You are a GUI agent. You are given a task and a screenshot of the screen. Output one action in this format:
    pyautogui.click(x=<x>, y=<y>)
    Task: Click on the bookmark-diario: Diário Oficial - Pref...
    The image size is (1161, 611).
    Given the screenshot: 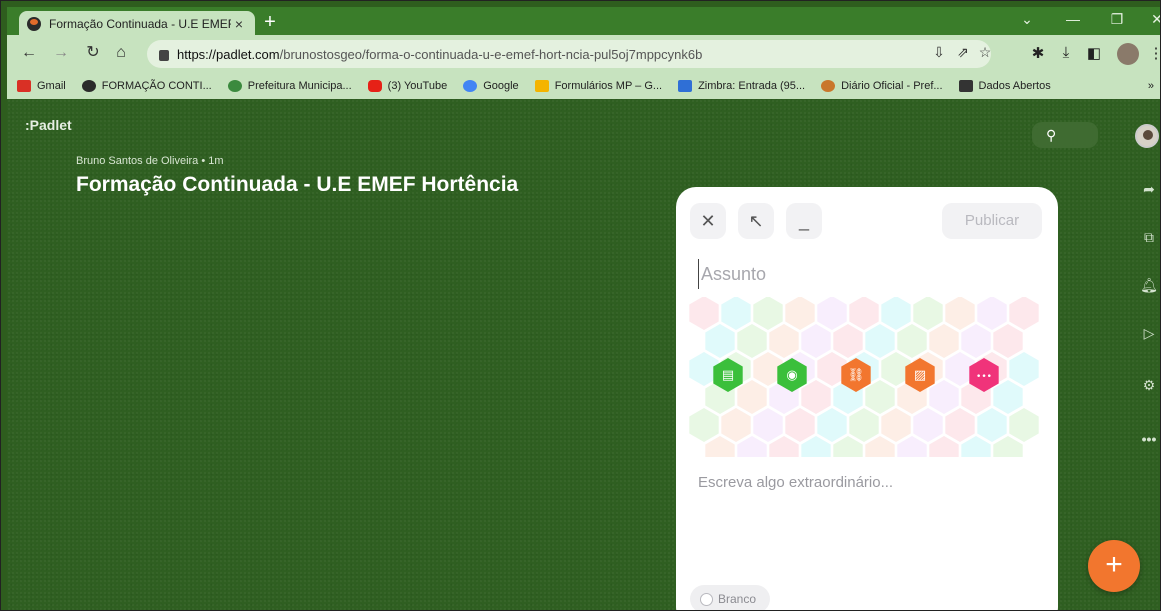 What is the action you would take?
    pyautogui.click(x=882, y=86)
    